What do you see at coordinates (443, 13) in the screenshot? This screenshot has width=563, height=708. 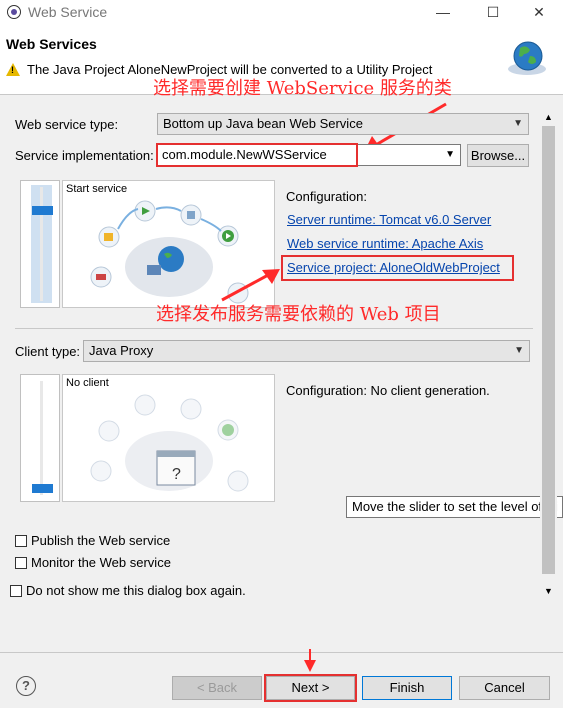 I see `minimize-button: —` at bounding box center [443, 13].